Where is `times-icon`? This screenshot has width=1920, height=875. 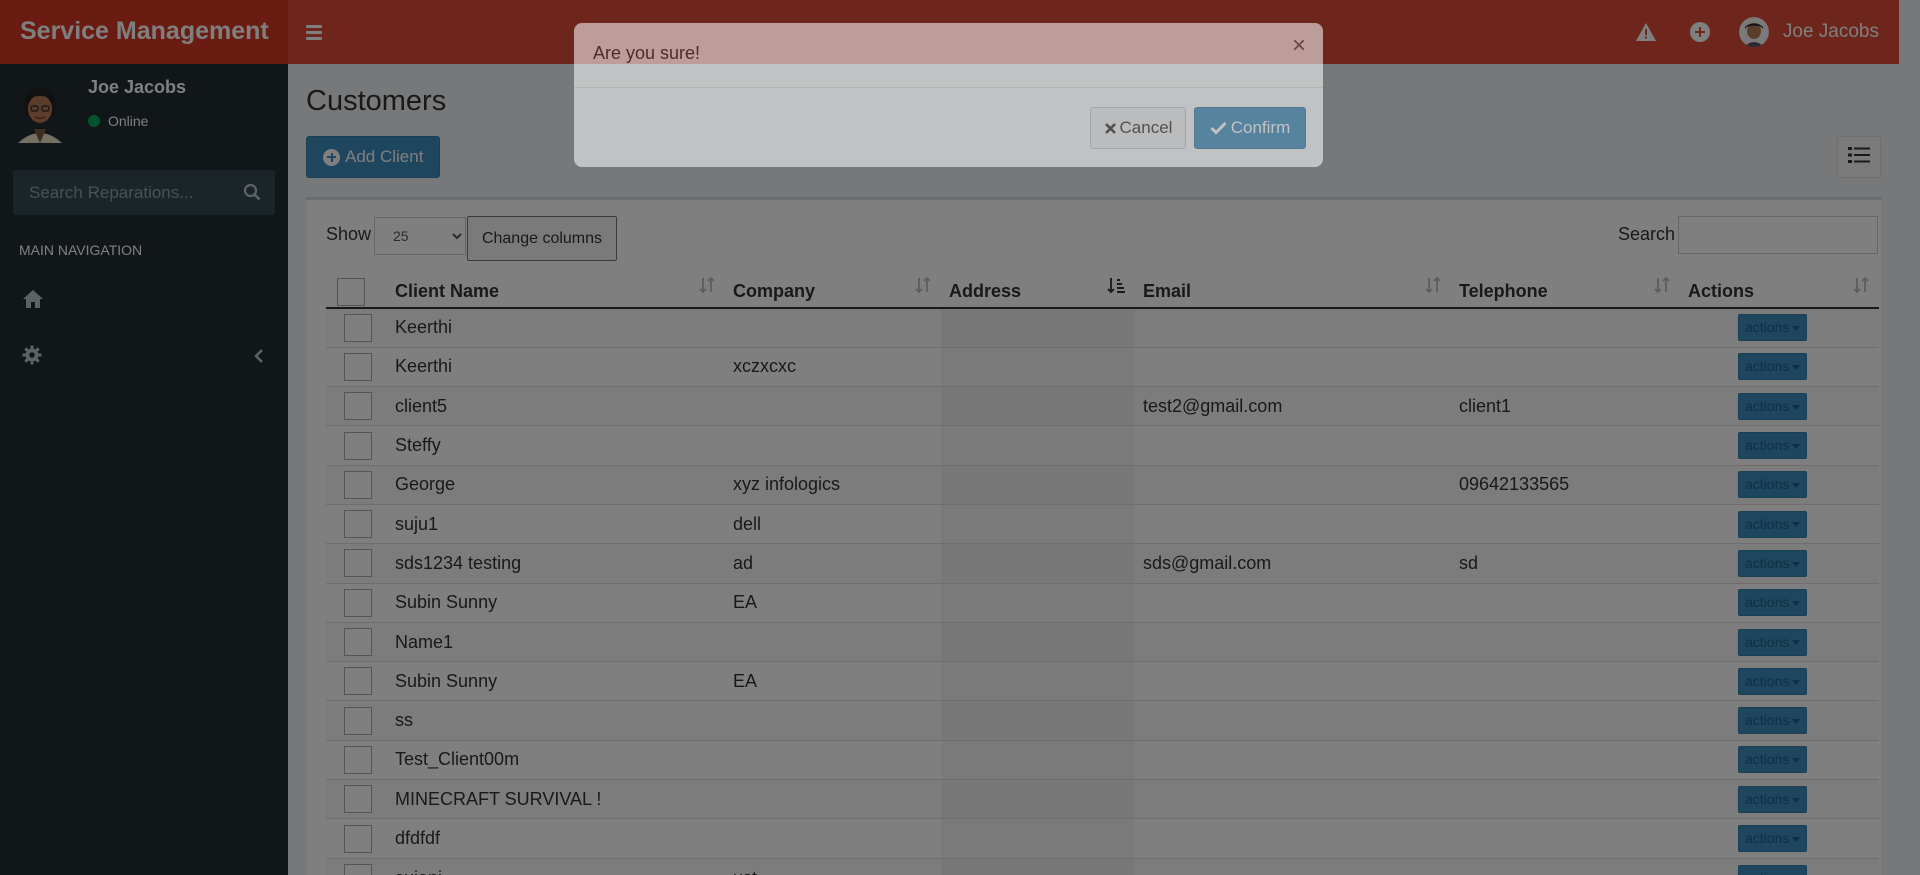 times-icon is located at coordinates (1110, 128).